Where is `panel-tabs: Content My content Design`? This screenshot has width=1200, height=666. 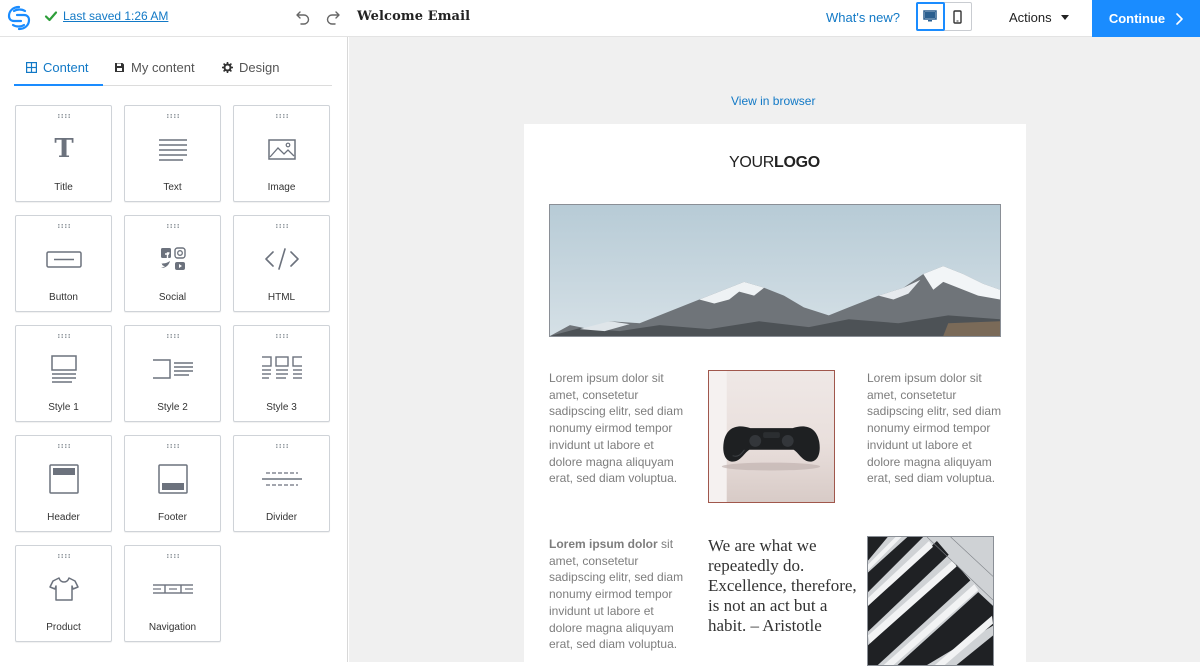 panel-tabs: Content My content Design is located at coordinates (173, 67).